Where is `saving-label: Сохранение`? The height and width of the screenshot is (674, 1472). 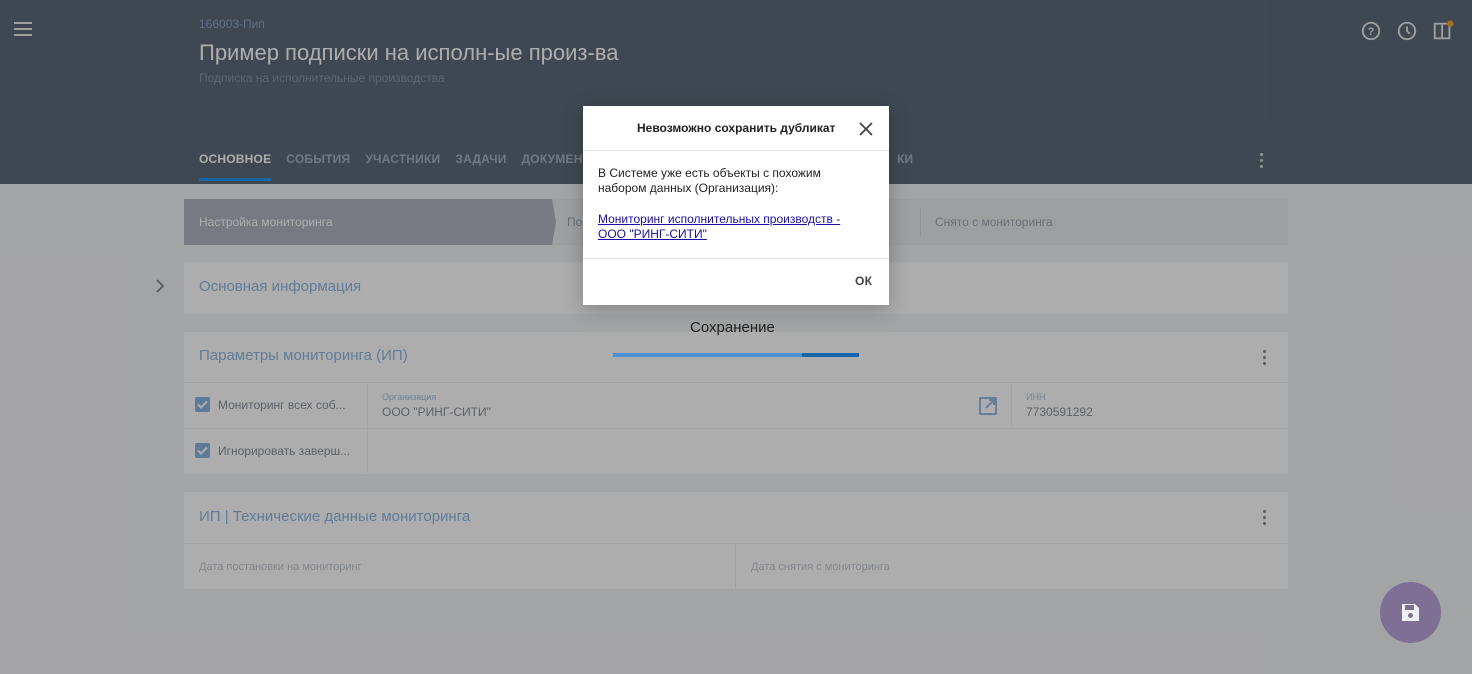
saving-label: Сохранение is located at coordinates (732, 327).